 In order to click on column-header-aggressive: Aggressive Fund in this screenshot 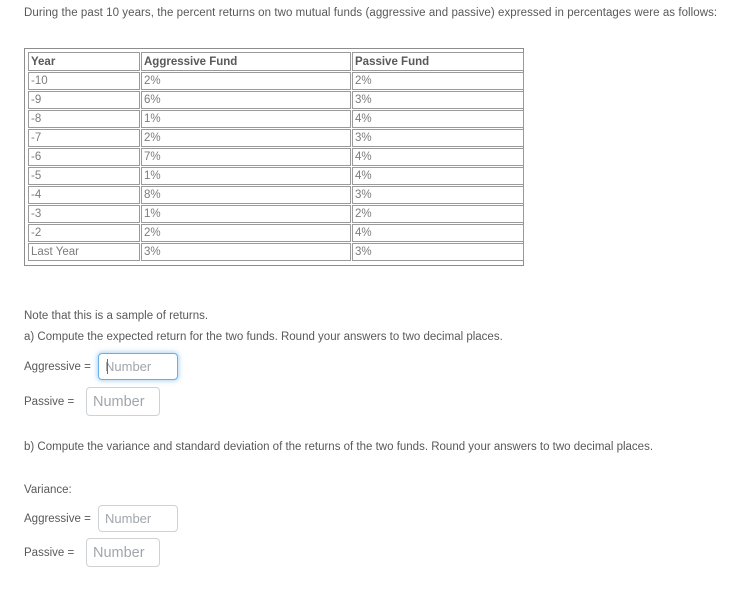, I will do `click(246, 61)`.